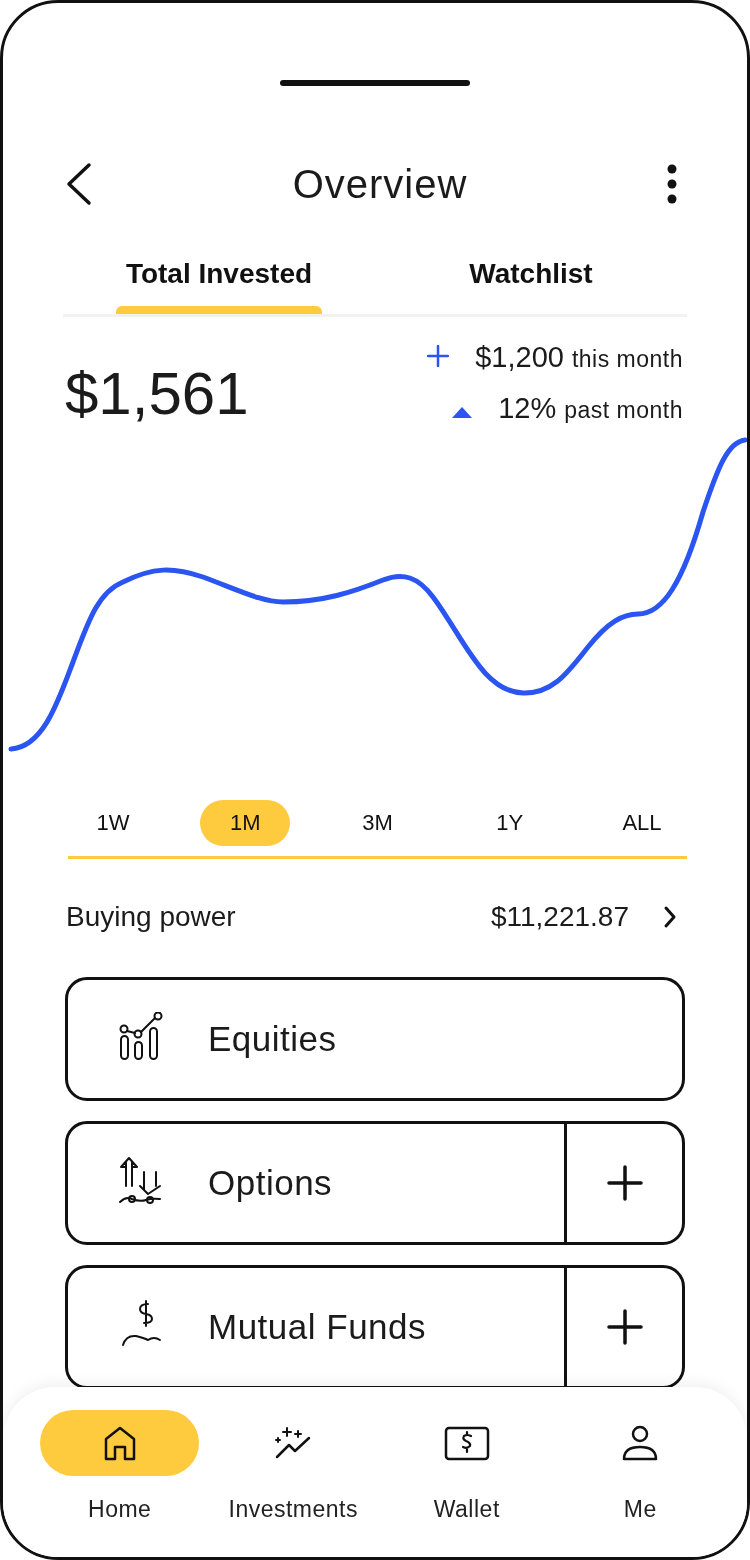 This screenshot has height=1560, width=750. Describe the element at coordinates (119, 1443) in the screenshot. I see `home-icon` at that location.